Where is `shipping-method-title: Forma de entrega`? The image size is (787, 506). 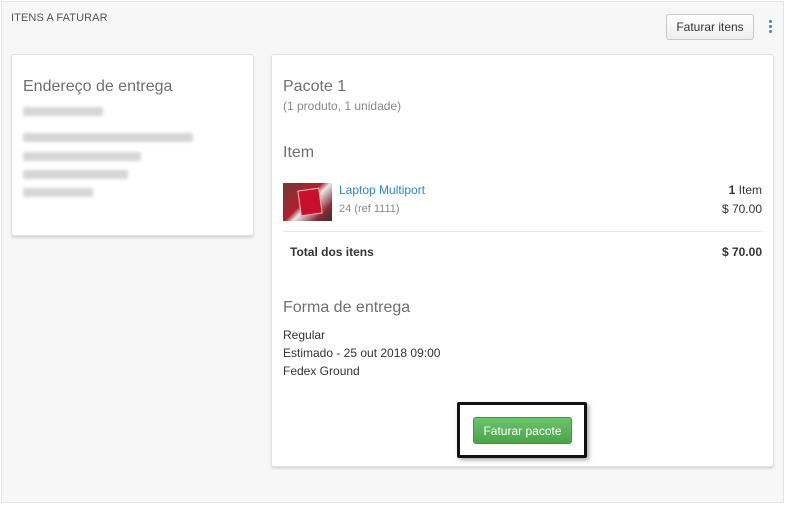 shipping-method-title: Forma de entrega is located at coordinates (347, 307).